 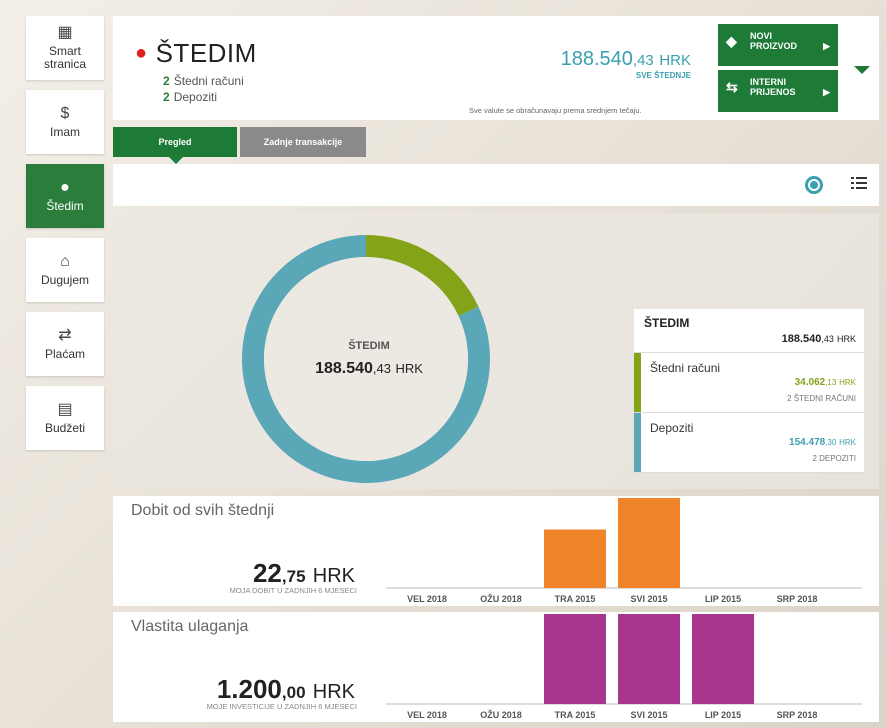 What do you see at coordinates (65, 131) in the screenshot?
I see `sidebar-item-label: Imam` at bounding box center [65, 131].